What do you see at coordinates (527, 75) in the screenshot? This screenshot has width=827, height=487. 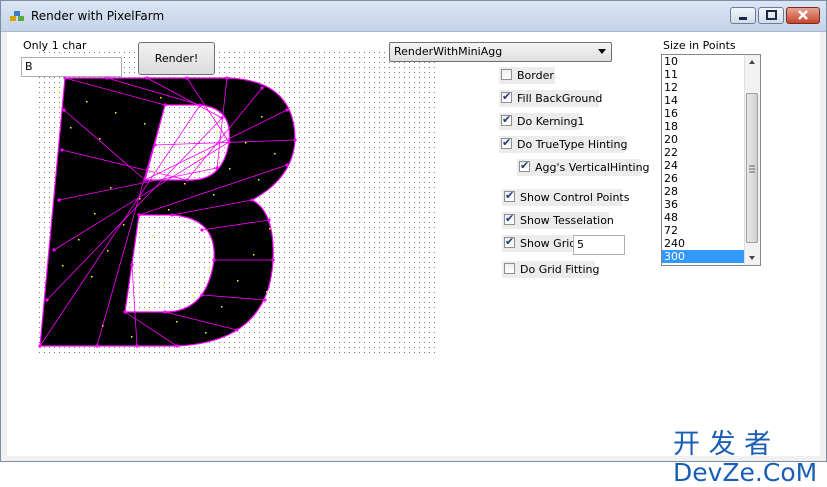 I see `border-checkbox: Border` at bounding box center [527, 75].